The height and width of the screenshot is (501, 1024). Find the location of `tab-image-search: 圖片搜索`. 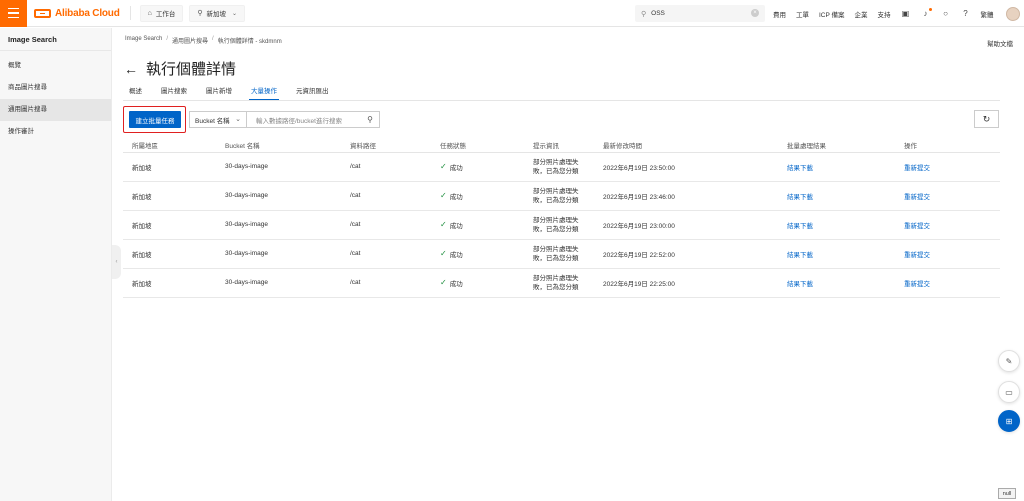

tab-image-search: 圖片搜索 is located at coordinates (174, 93).